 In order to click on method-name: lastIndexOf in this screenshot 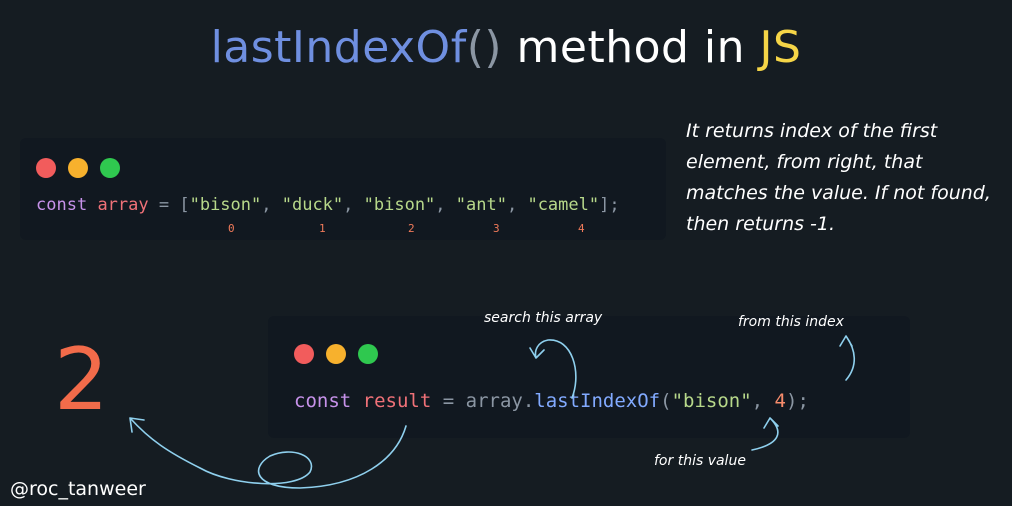, I will do `click(597, 401)`.